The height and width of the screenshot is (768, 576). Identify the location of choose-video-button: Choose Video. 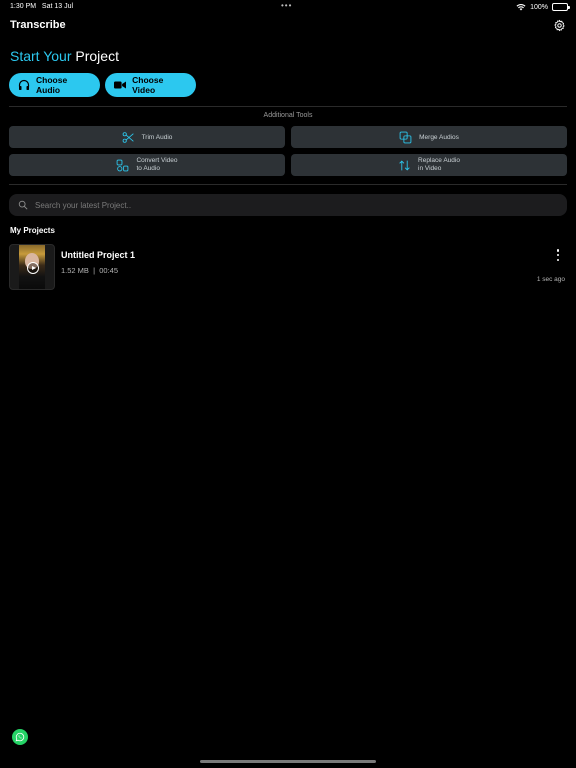
(150, 85).